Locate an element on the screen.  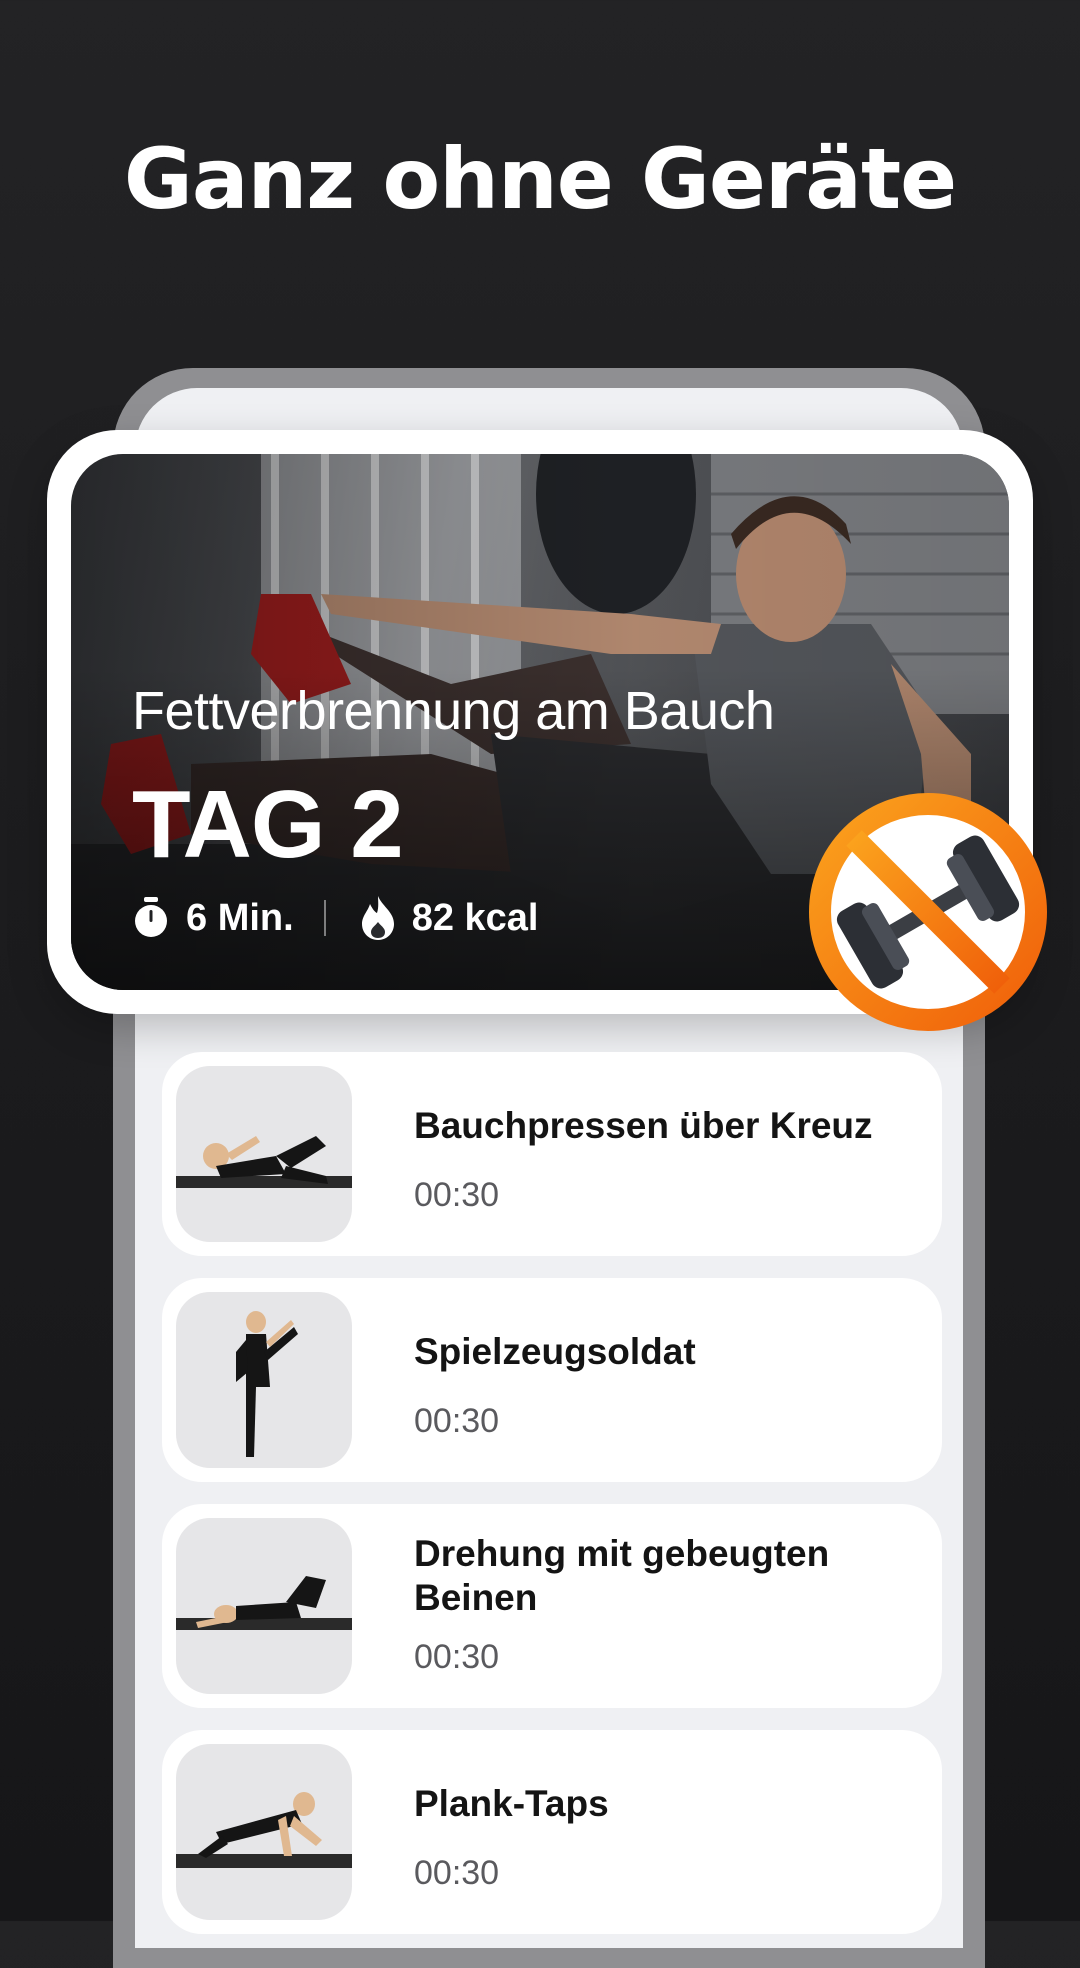
toy-soldier-figure-image is located at coordinates (267, 1384).